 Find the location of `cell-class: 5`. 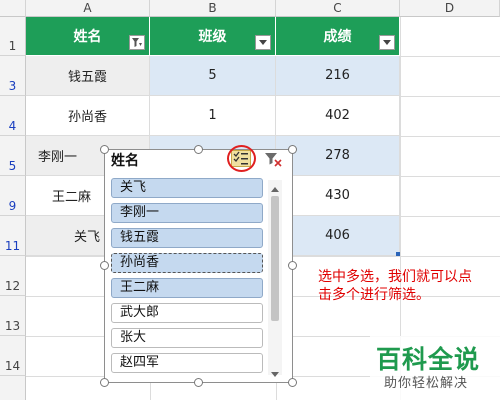

cell-class: 5 is located at coordinates (213, 76).